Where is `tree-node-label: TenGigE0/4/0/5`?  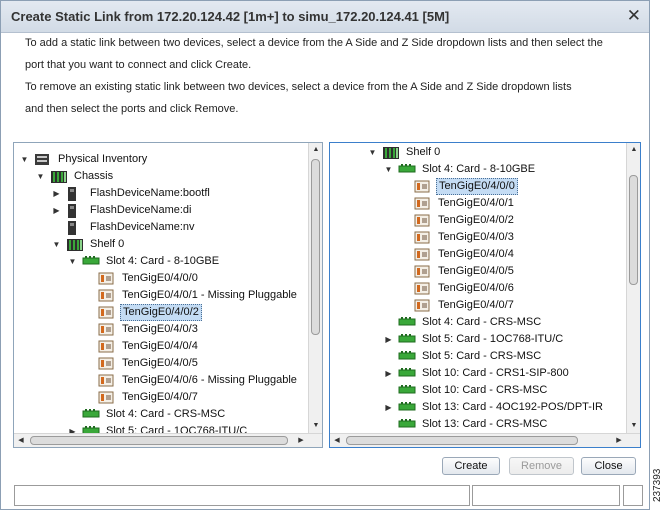
tree-node-label: TenGigE0/4/0/5 is located at coordinates (160, 363).